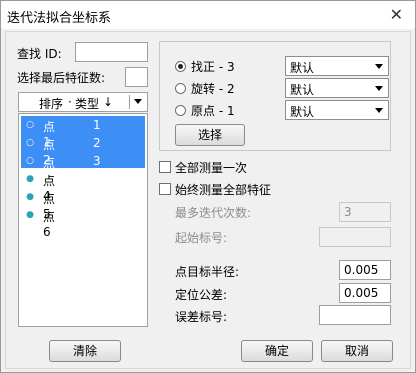 Image resolution: width=416 pixels, height=373 pixels. What do you see at coordinates (136, 77) in the screenshot?
I see `last-features-input` at bounding box center [136, 77].